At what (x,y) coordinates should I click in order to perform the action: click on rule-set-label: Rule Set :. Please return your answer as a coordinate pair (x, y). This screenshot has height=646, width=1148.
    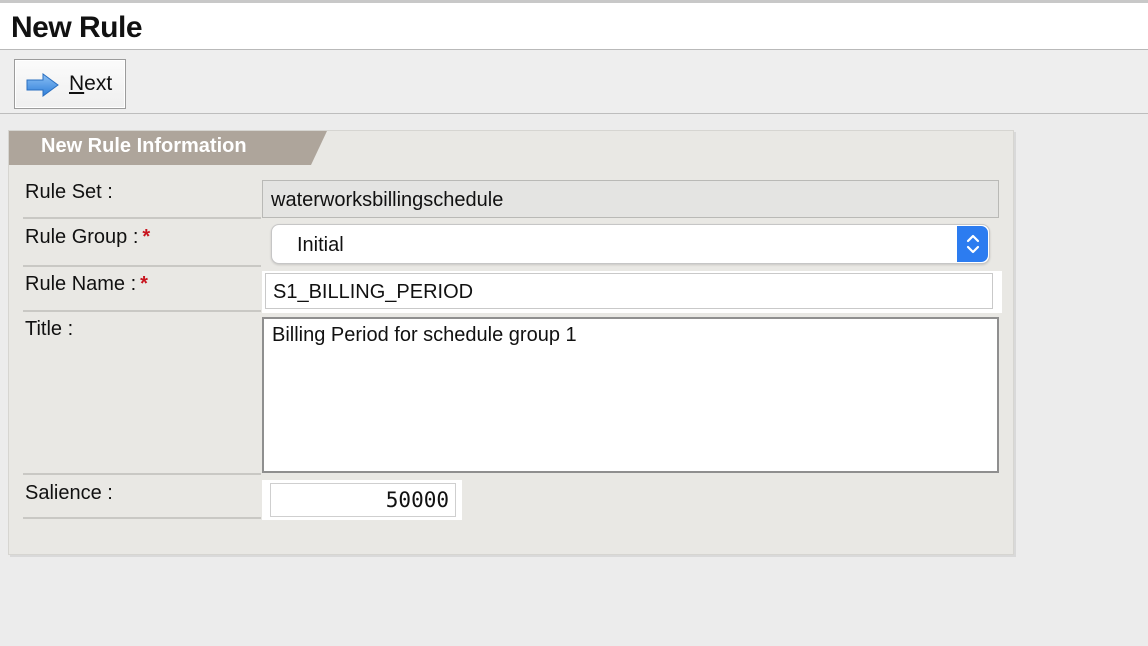
    Looking at the image, I should click on (69, 192).